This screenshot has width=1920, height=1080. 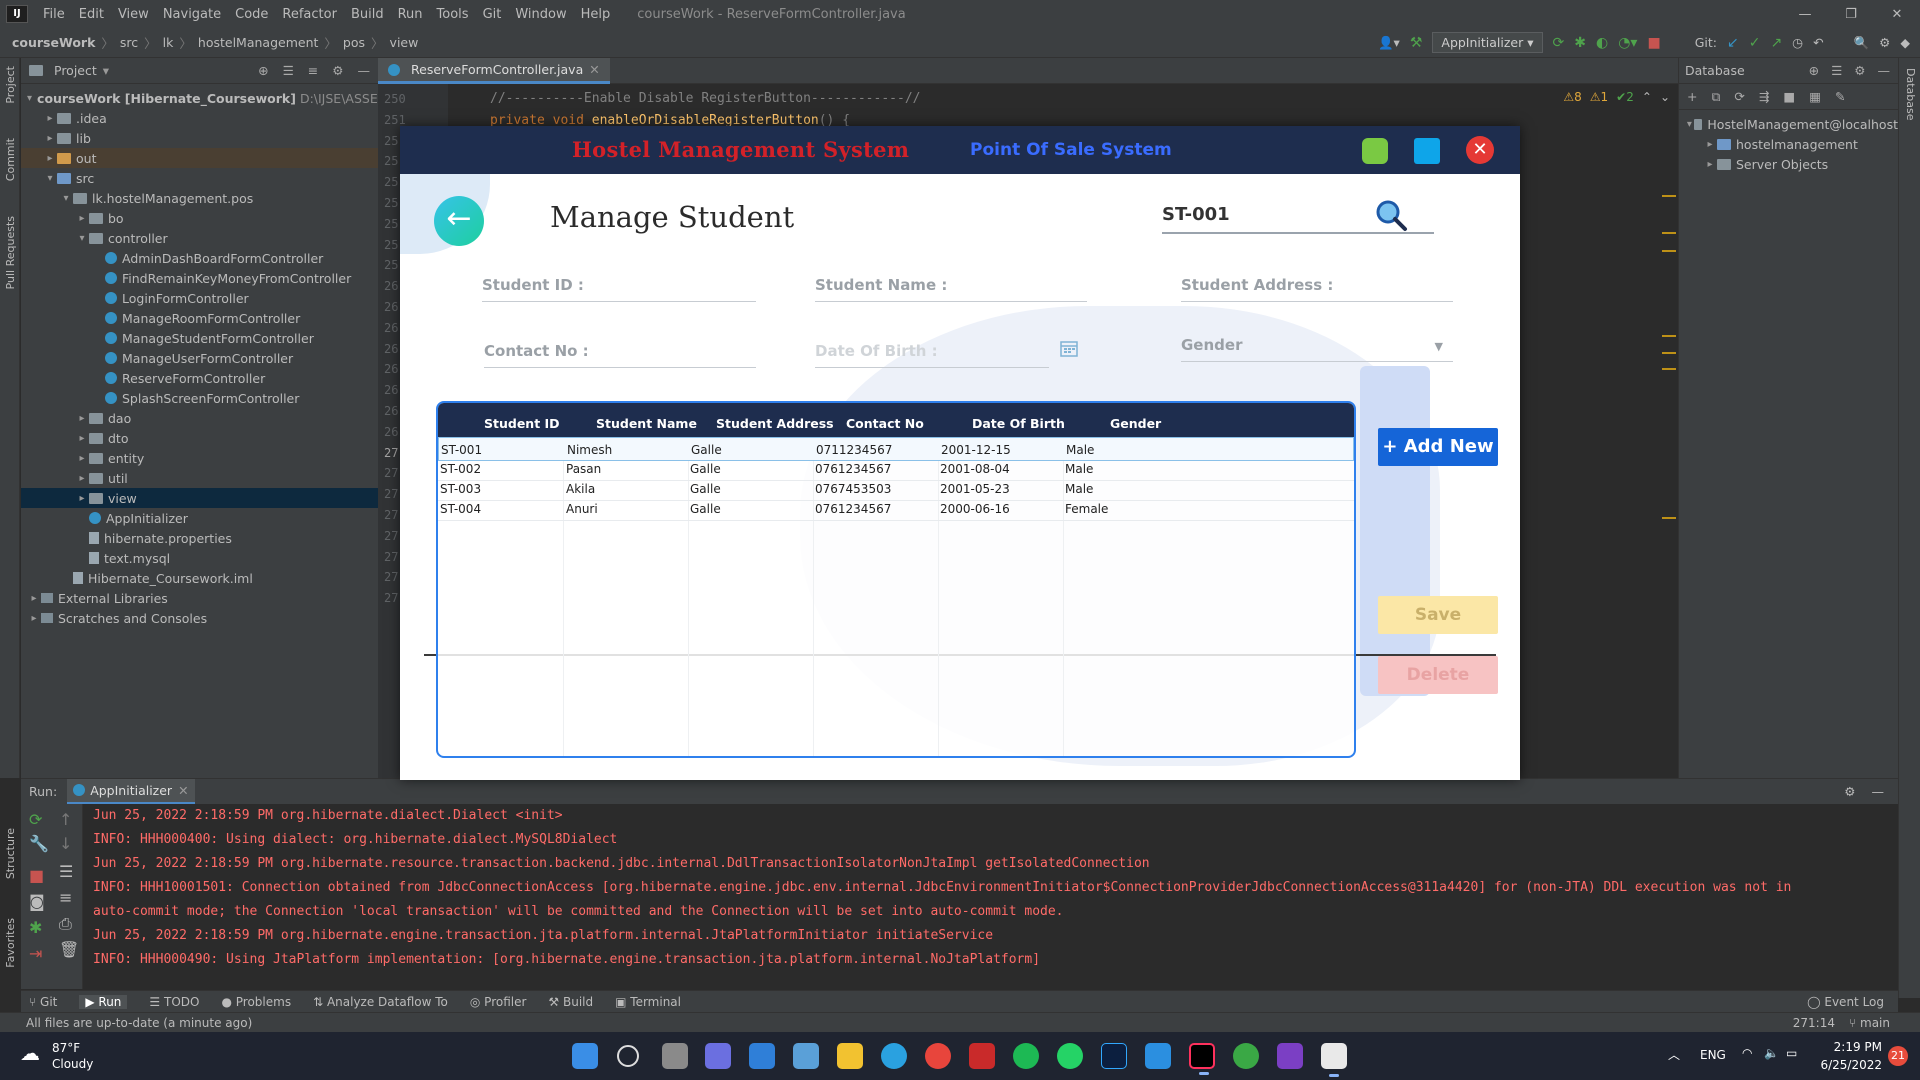 What do you see at coordinates (288, 70) in the screenshot?
I see `expand-all-icon: ☰` at bounding box center [288, 70].